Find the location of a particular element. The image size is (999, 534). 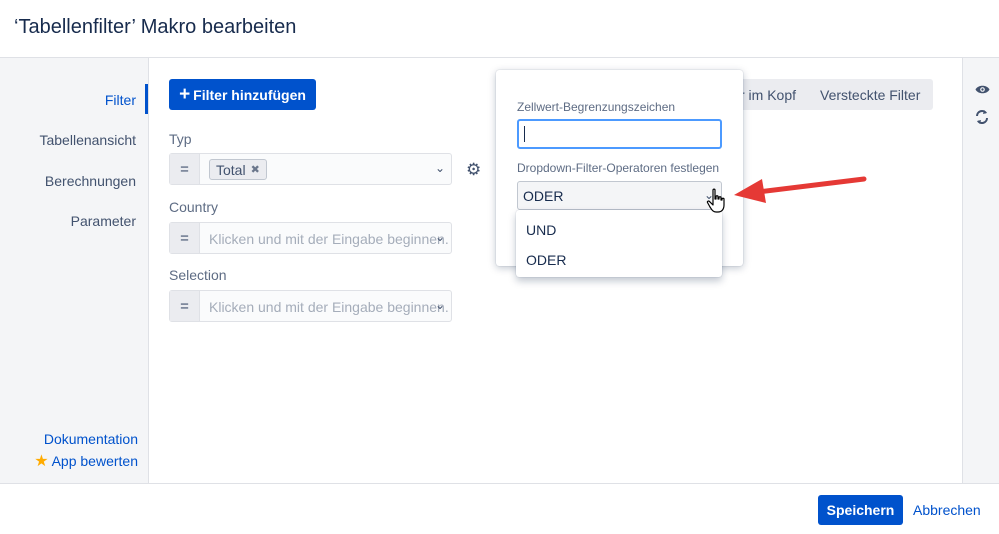

sidebar-item-parameter: Parameter is located at coordinates (103, 221).